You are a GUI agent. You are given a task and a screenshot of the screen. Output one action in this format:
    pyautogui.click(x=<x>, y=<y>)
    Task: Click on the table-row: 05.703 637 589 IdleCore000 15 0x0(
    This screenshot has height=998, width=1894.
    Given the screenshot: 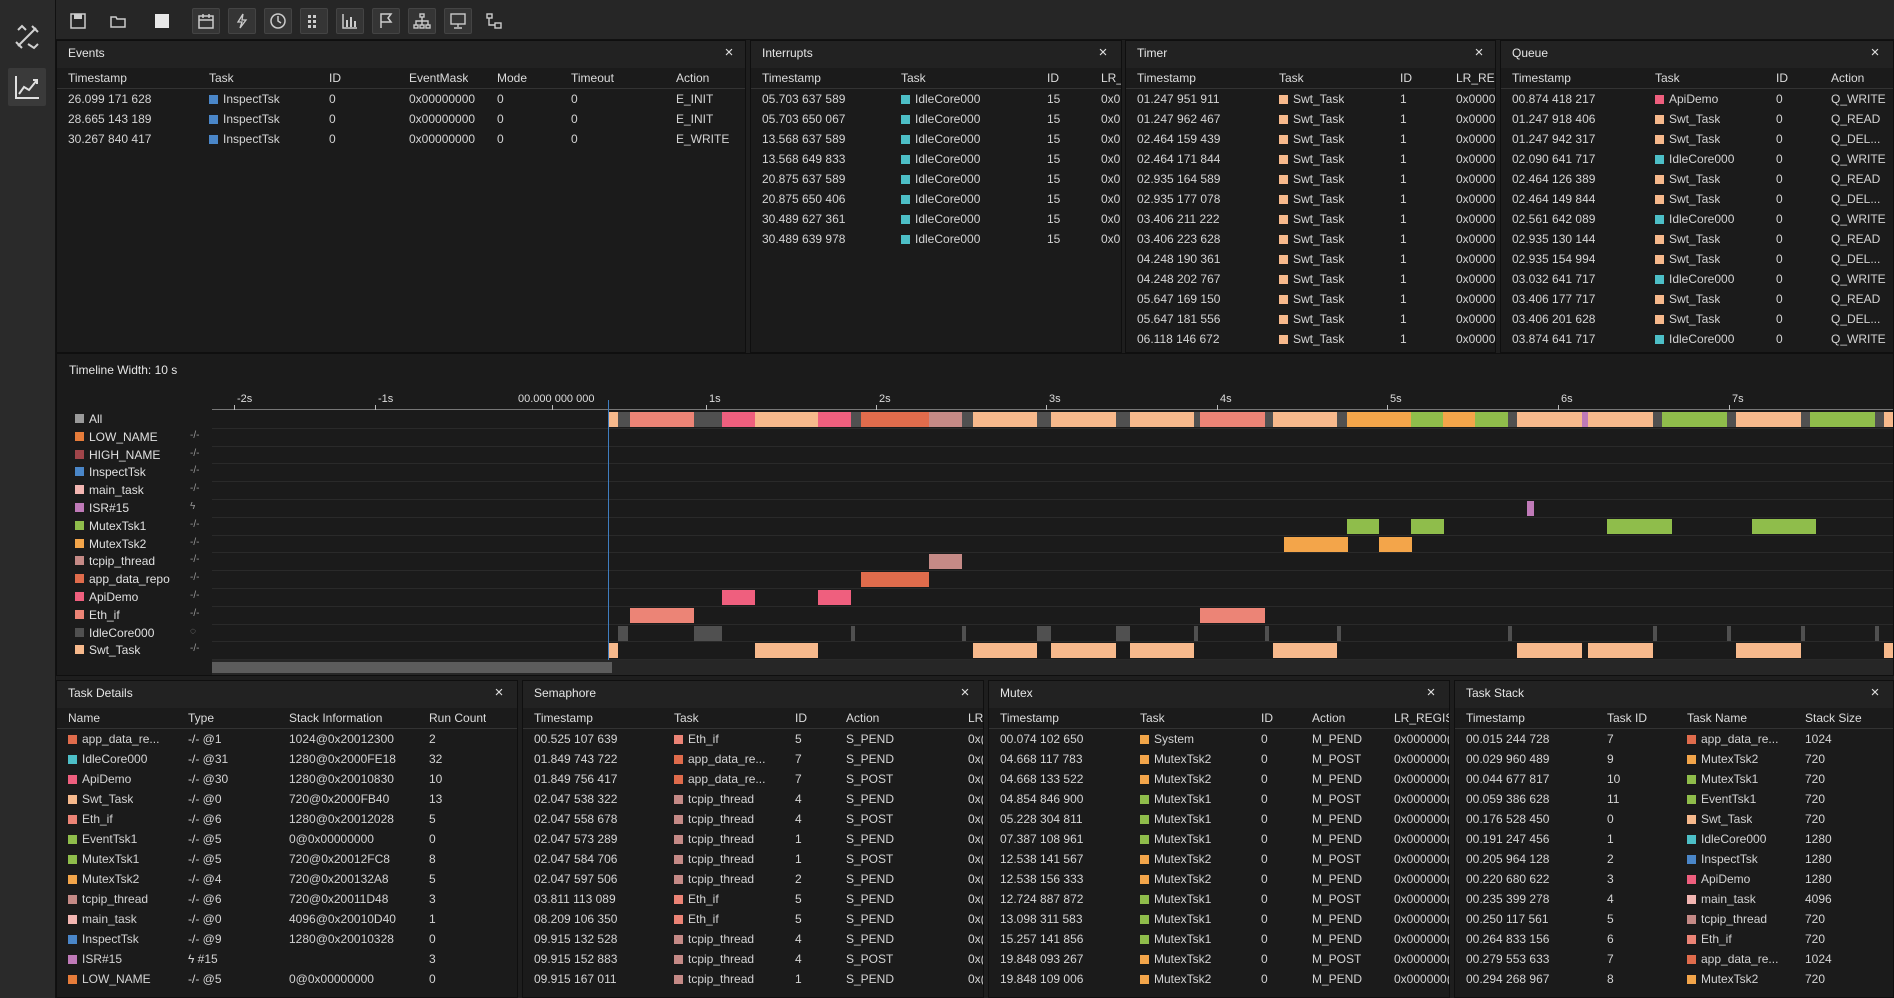 What is the action you would take?
    pyautogui.click(x=936, y=99)
    